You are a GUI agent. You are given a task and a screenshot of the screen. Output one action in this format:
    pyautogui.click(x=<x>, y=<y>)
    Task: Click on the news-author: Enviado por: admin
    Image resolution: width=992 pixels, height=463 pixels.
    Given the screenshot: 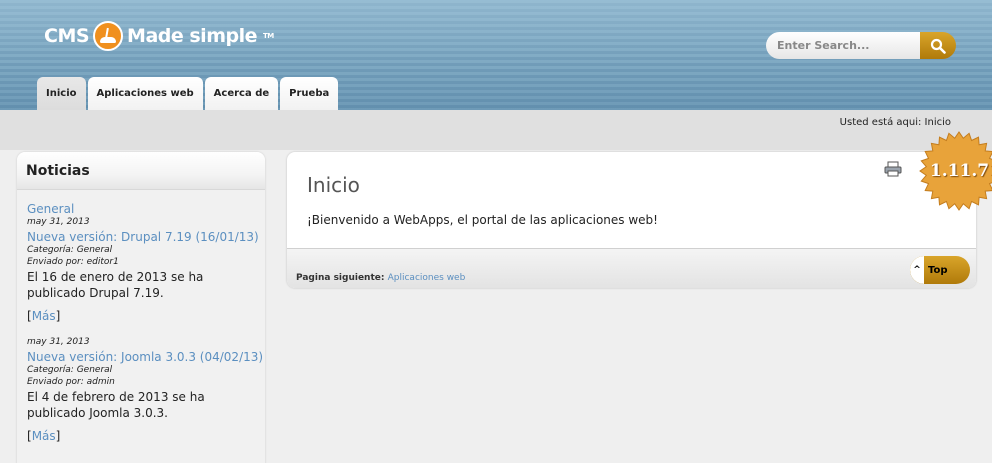 What is the action you would take?
    pyautogui.click(x=71, y=382)
    